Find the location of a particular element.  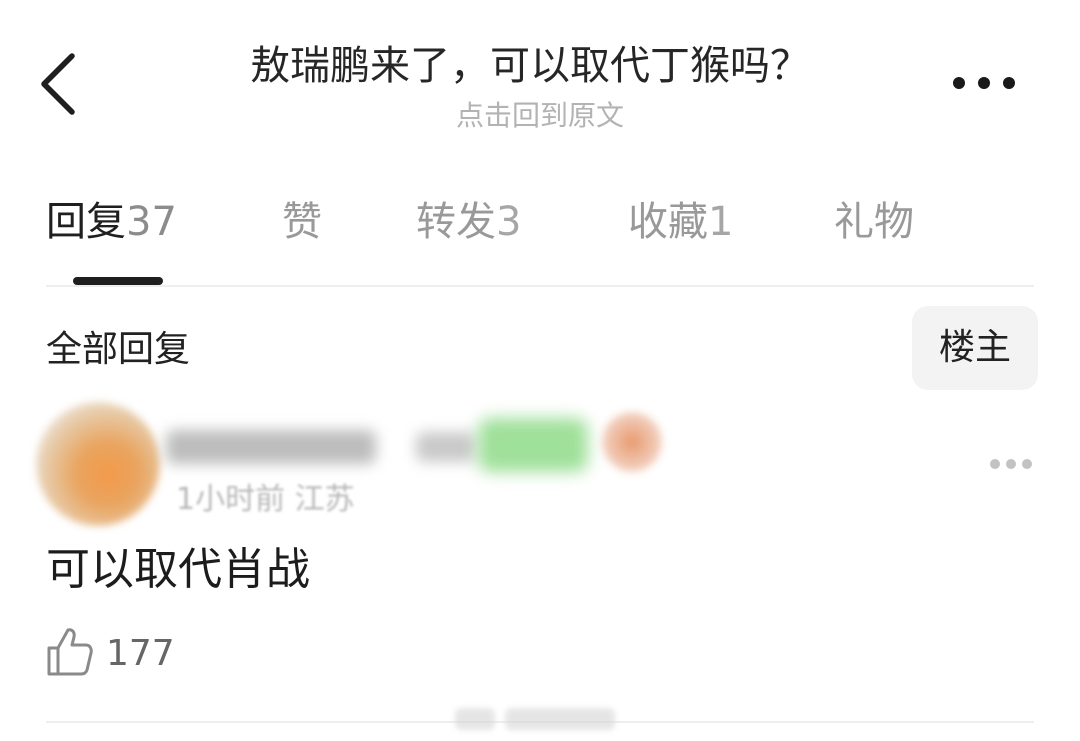

more-button is located at coordinates (985, 83).